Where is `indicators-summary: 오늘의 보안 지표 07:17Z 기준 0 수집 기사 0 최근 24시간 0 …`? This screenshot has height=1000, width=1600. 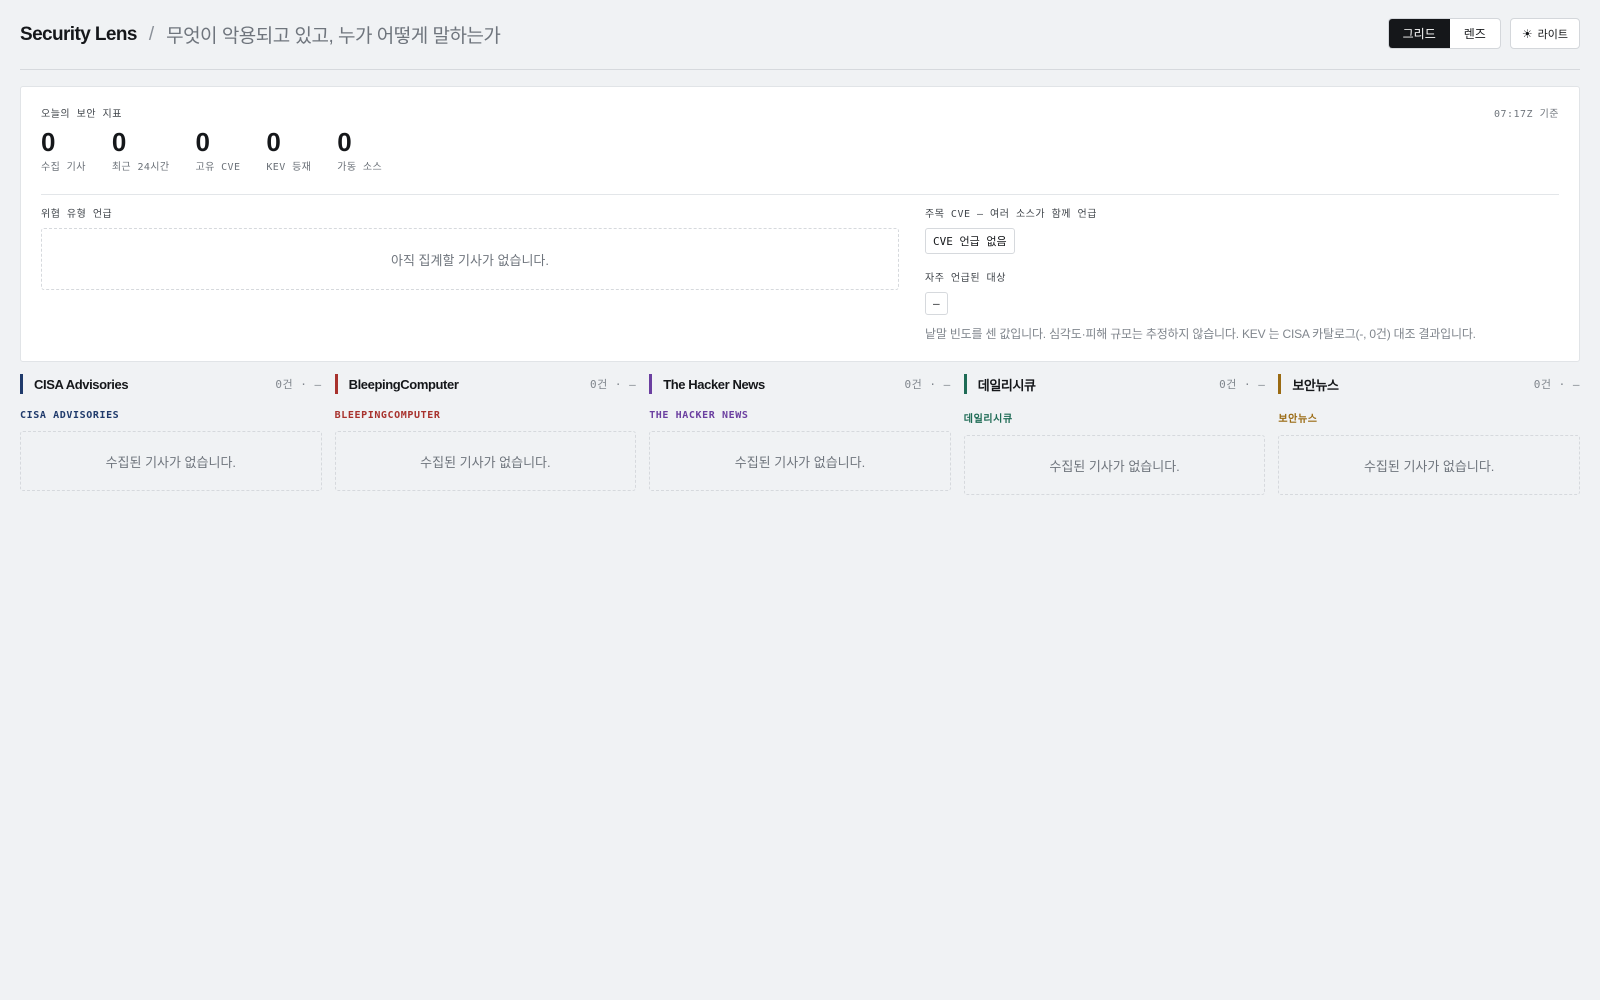 indicators-summary: 오늘의 보안 지표 07:17Z 기준 0 수집 기사 0 최근 24시간 0 … is located at coordinates (800, 150).